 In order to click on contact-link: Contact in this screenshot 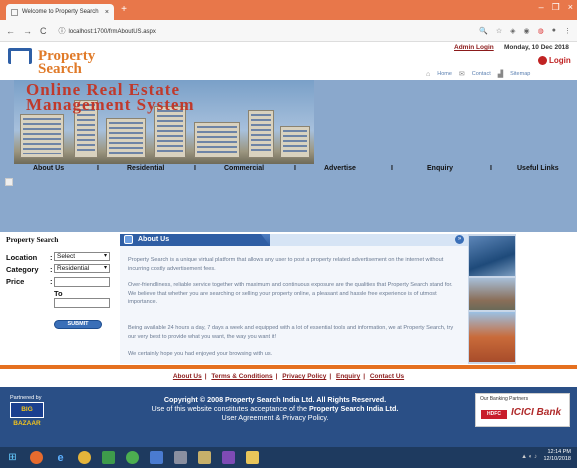, I will do `click(481, 74)`.